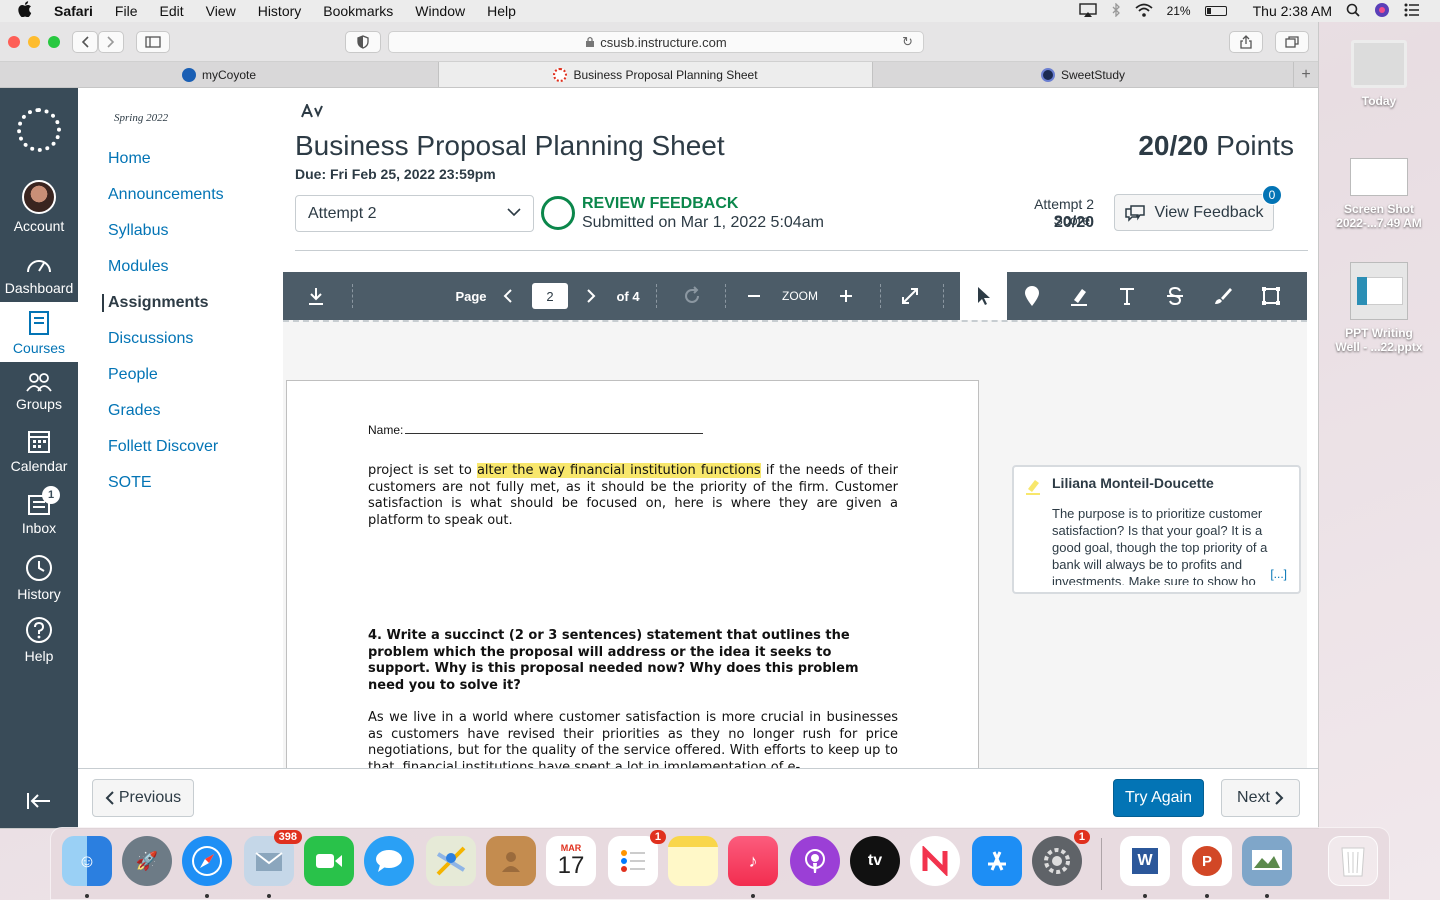 Image resolution: width=1440 pixels, height=900 pixels. I want to click on global-nav-dashboard: Dashboard, so click(39, 275).